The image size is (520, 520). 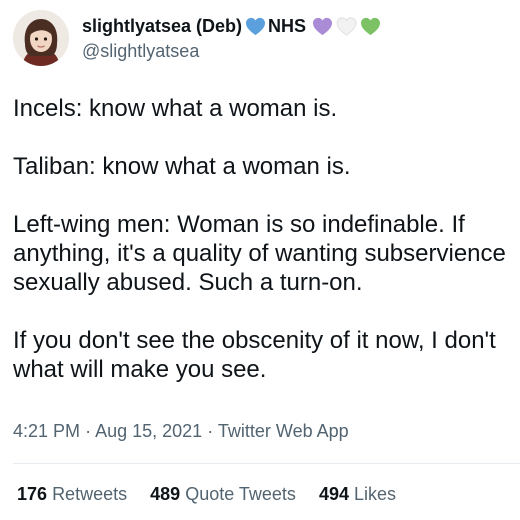 What do you see at coordinates (162, 26) in the screenshot?
I see `author-display-name: slightlyatsea (Deb)` at bounding box center [162, 26].